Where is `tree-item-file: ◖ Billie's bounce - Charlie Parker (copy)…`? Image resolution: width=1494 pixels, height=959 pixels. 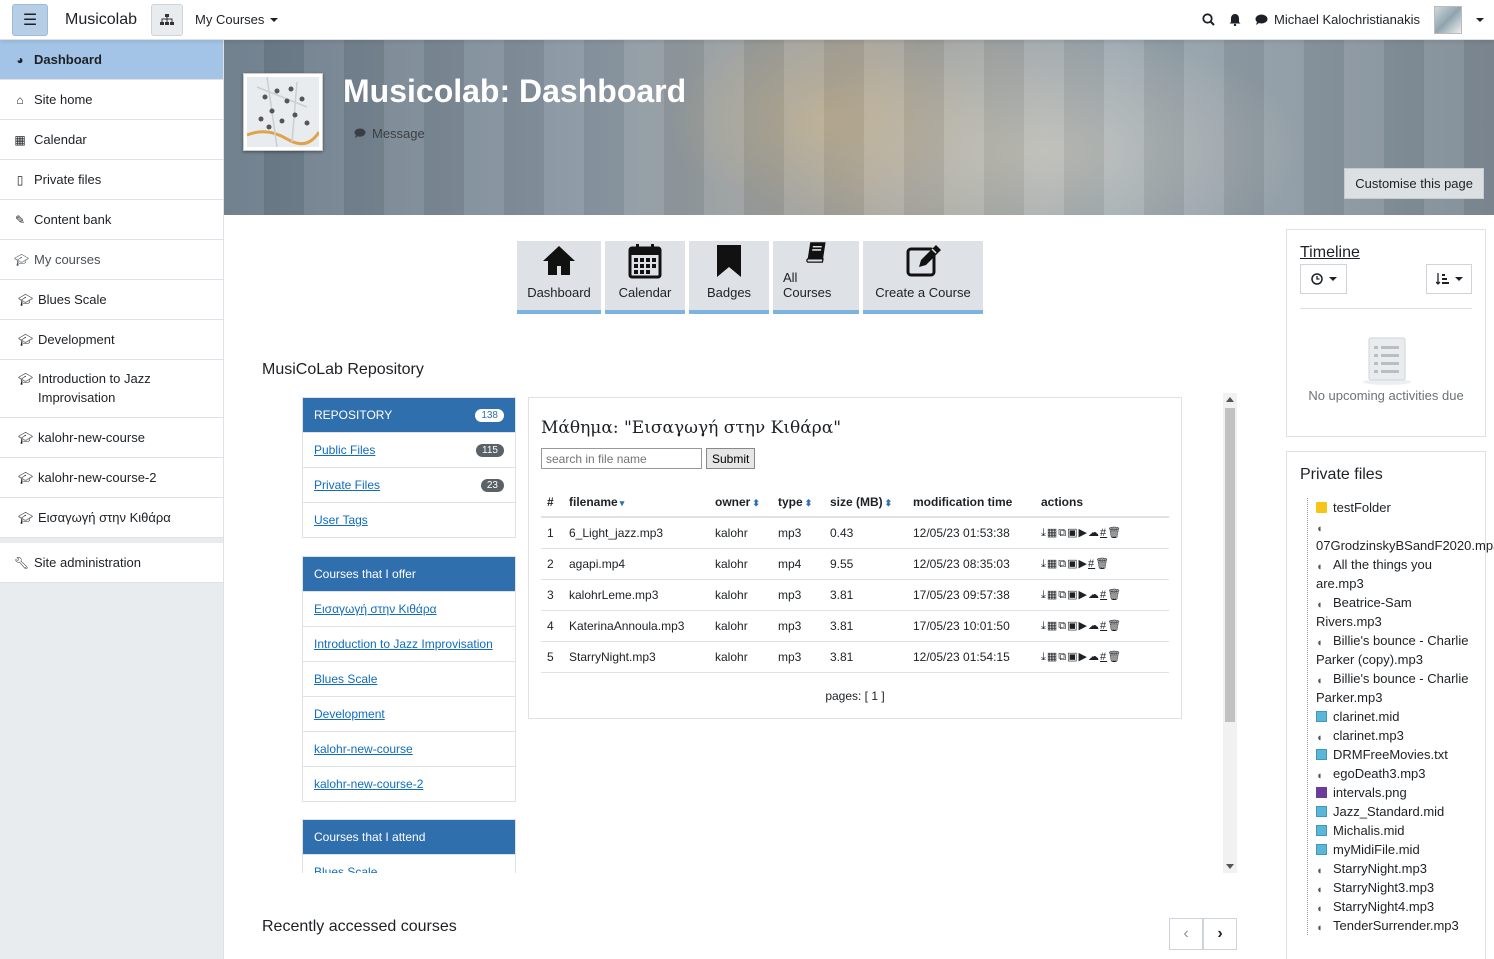
tree-item-file: ◖ Billie's bounce - Charlie Parker (copy)… is located at coordinates (1392, 650).